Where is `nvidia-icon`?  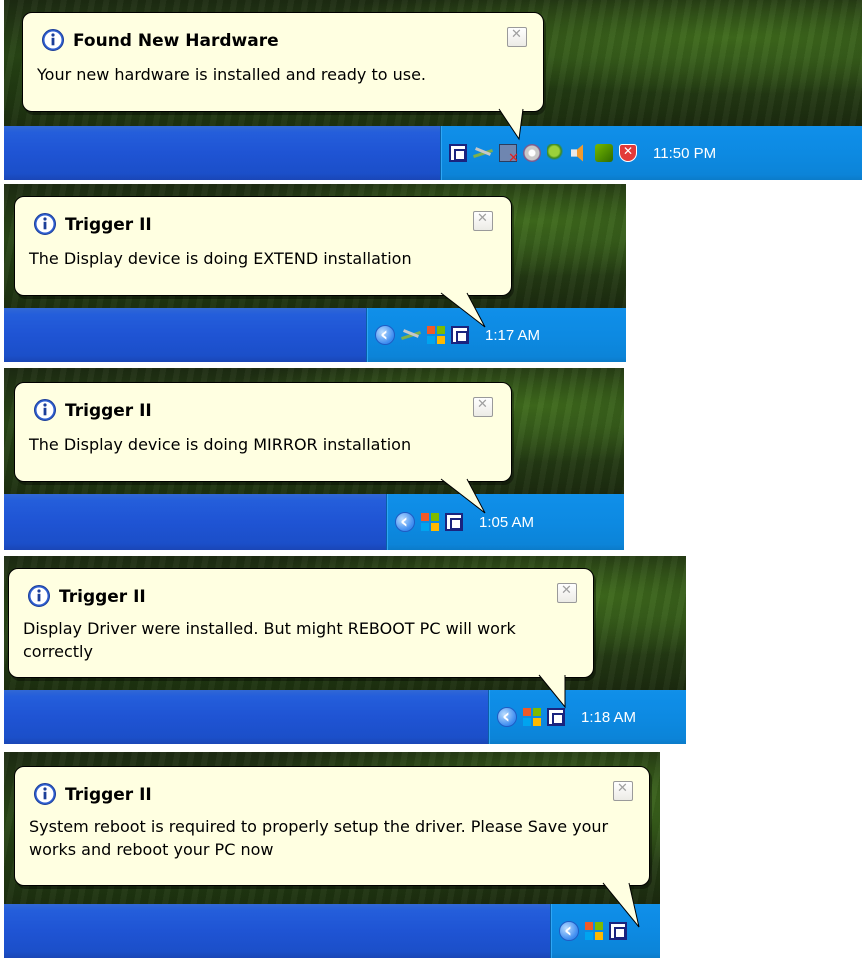 nvidia-icon is located at coordinates (604, 153).